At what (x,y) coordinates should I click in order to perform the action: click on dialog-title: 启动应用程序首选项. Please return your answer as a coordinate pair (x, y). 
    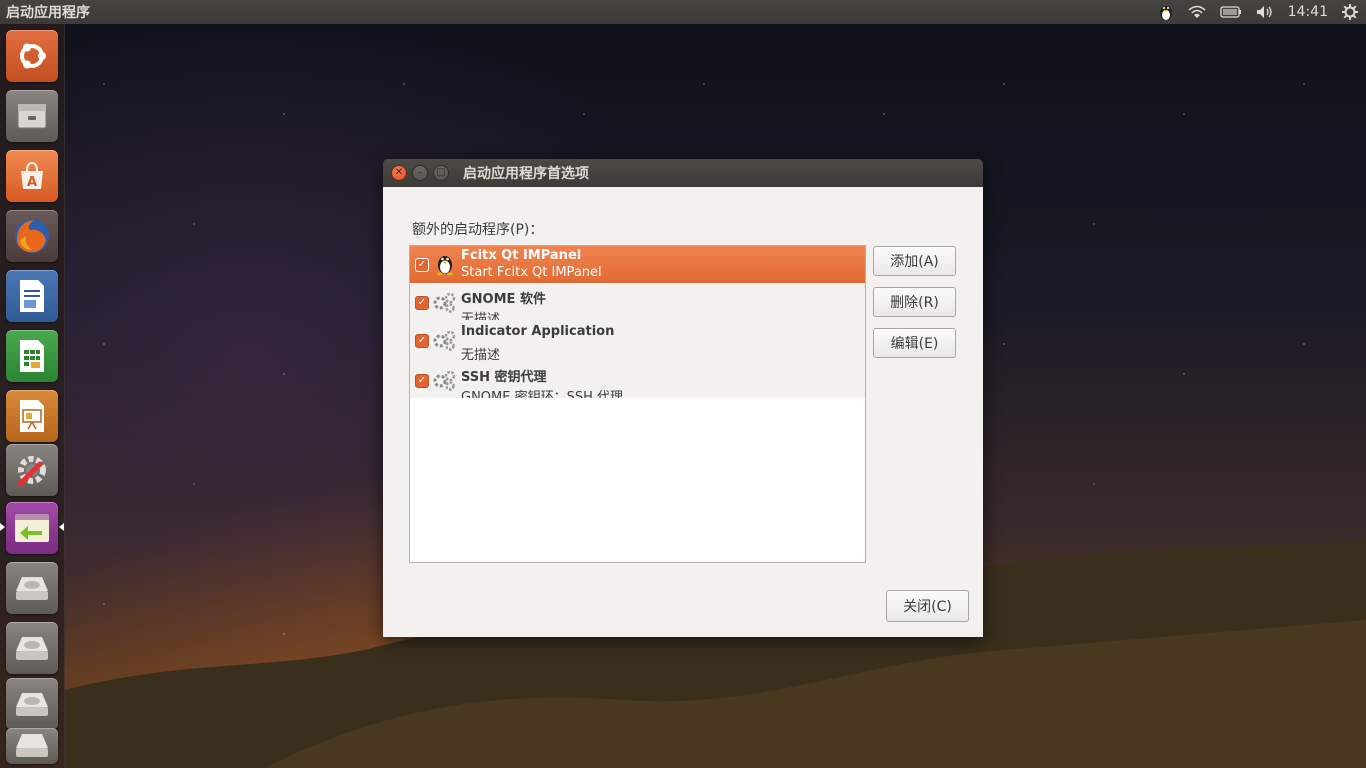
    Looking at the image, I should click on (526, 174).